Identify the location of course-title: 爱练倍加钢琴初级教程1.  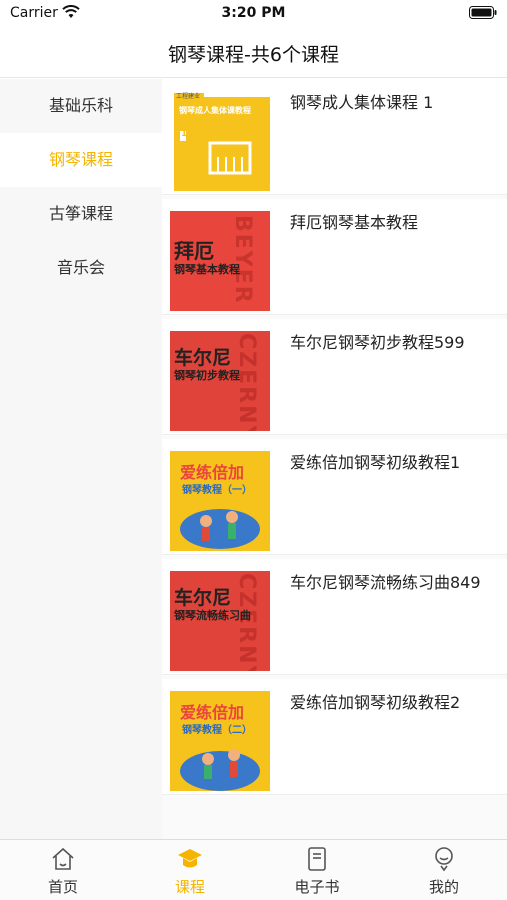
(375, 462).